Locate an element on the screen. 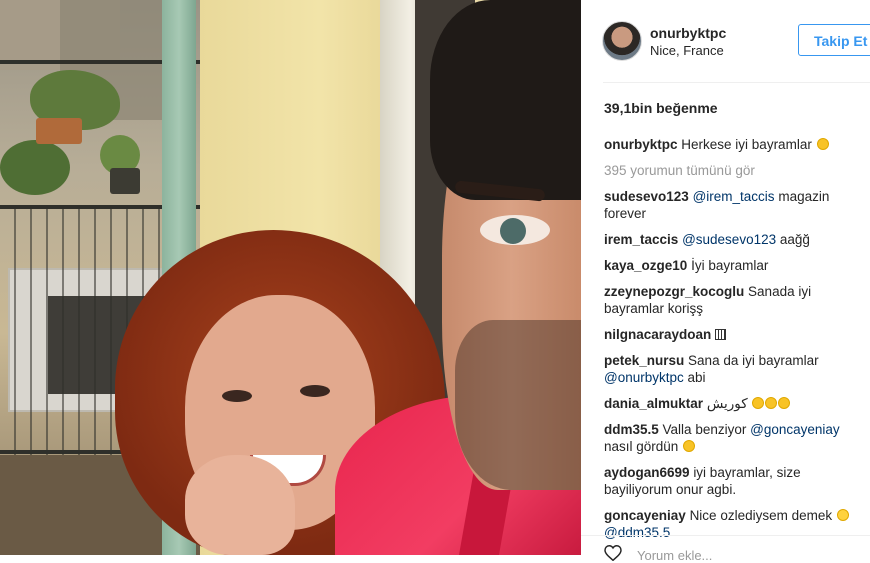 The image size is (870, 563). comment-username: sudesevo123 is located at coordinates (646, 196).